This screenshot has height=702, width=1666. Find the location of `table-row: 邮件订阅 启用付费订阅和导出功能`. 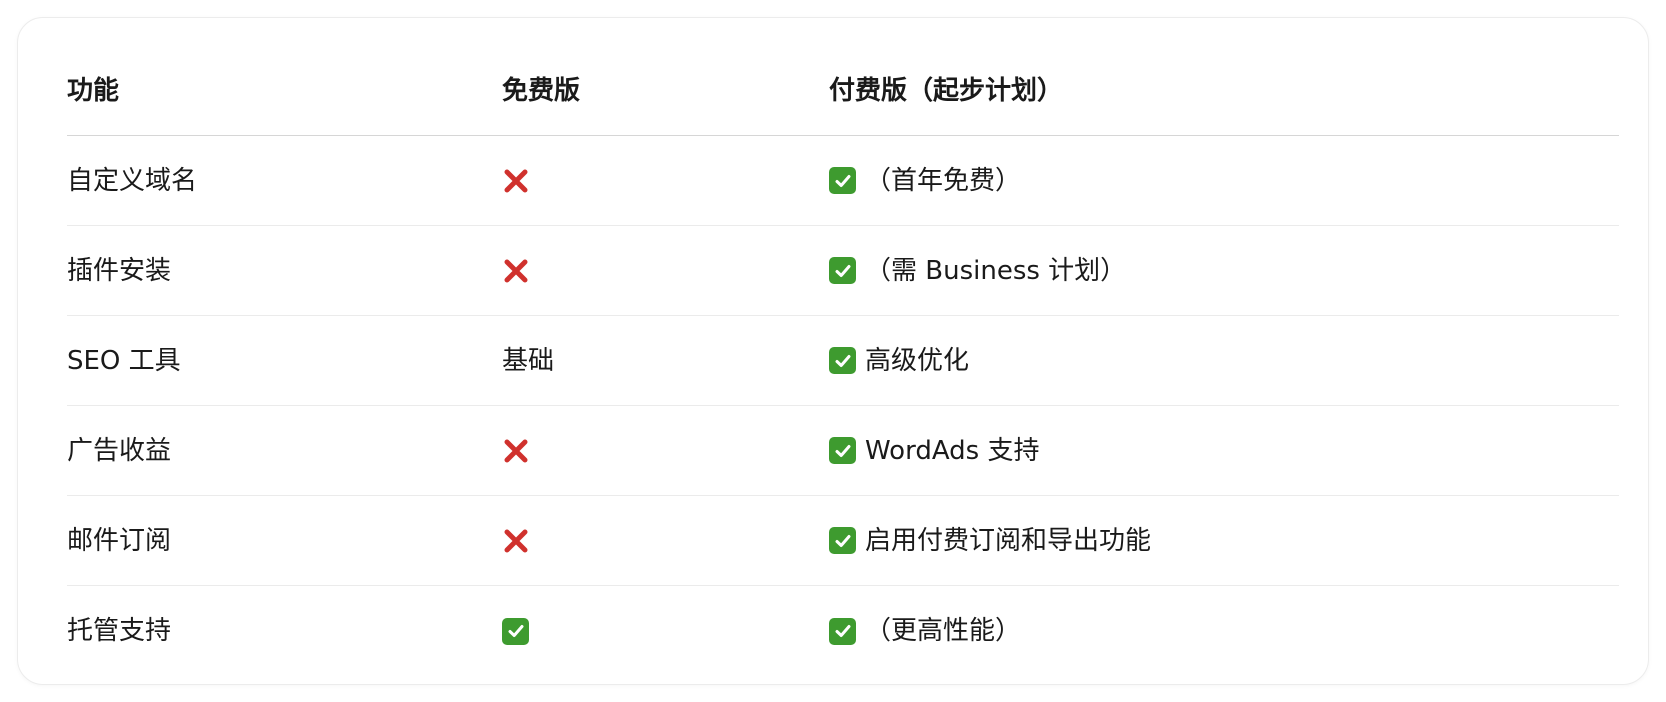

table-row: 邮件订阅 启用付费订阅和导出功能 is located at coordinates (843, 541).